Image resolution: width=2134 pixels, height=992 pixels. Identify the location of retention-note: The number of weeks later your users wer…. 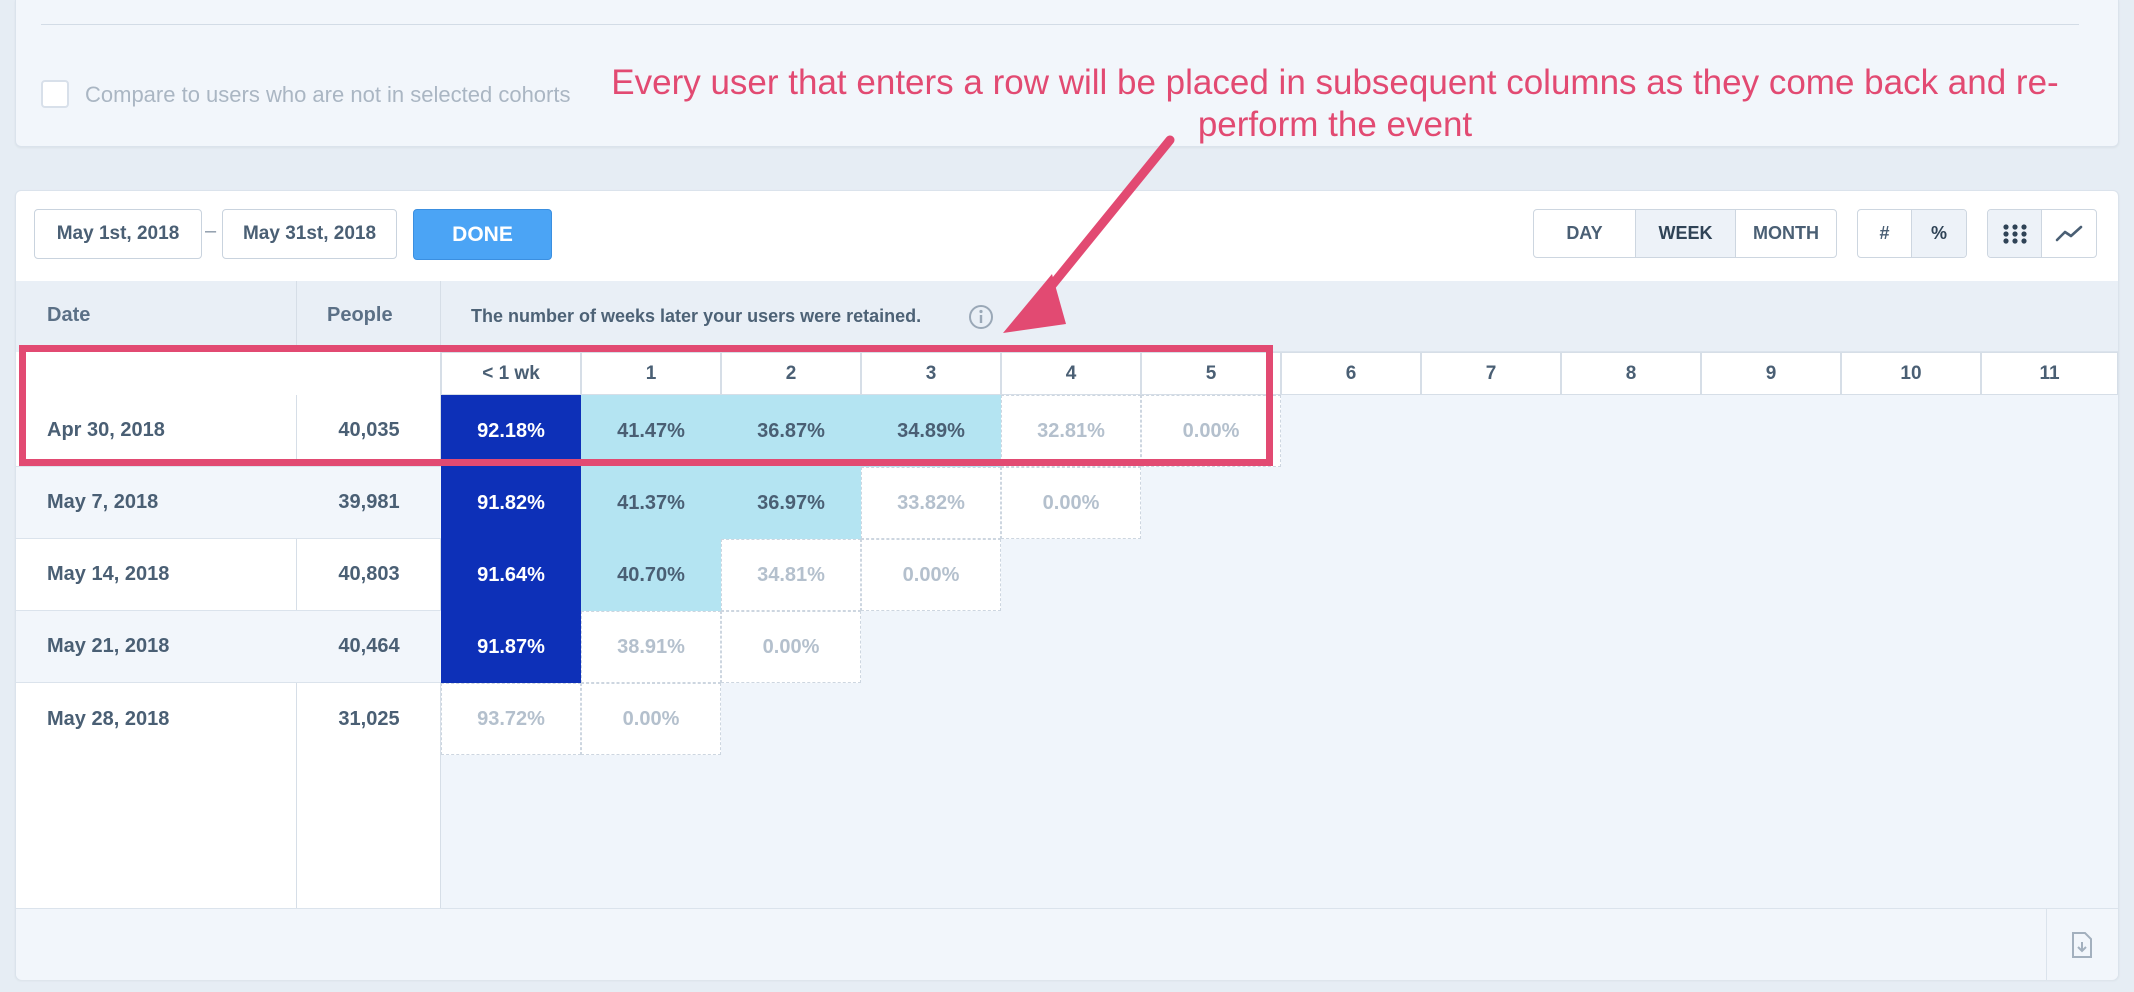
(696, 316).